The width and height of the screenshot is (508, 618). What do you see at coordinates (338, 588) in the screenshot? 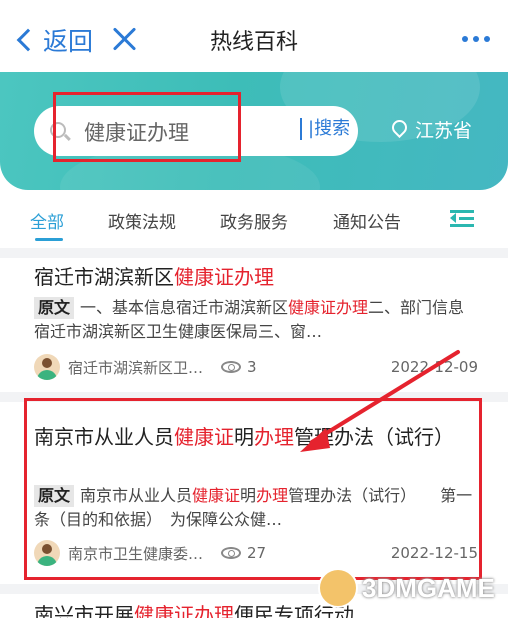
I see `mascot-icon` at bounding box center [338, 588].